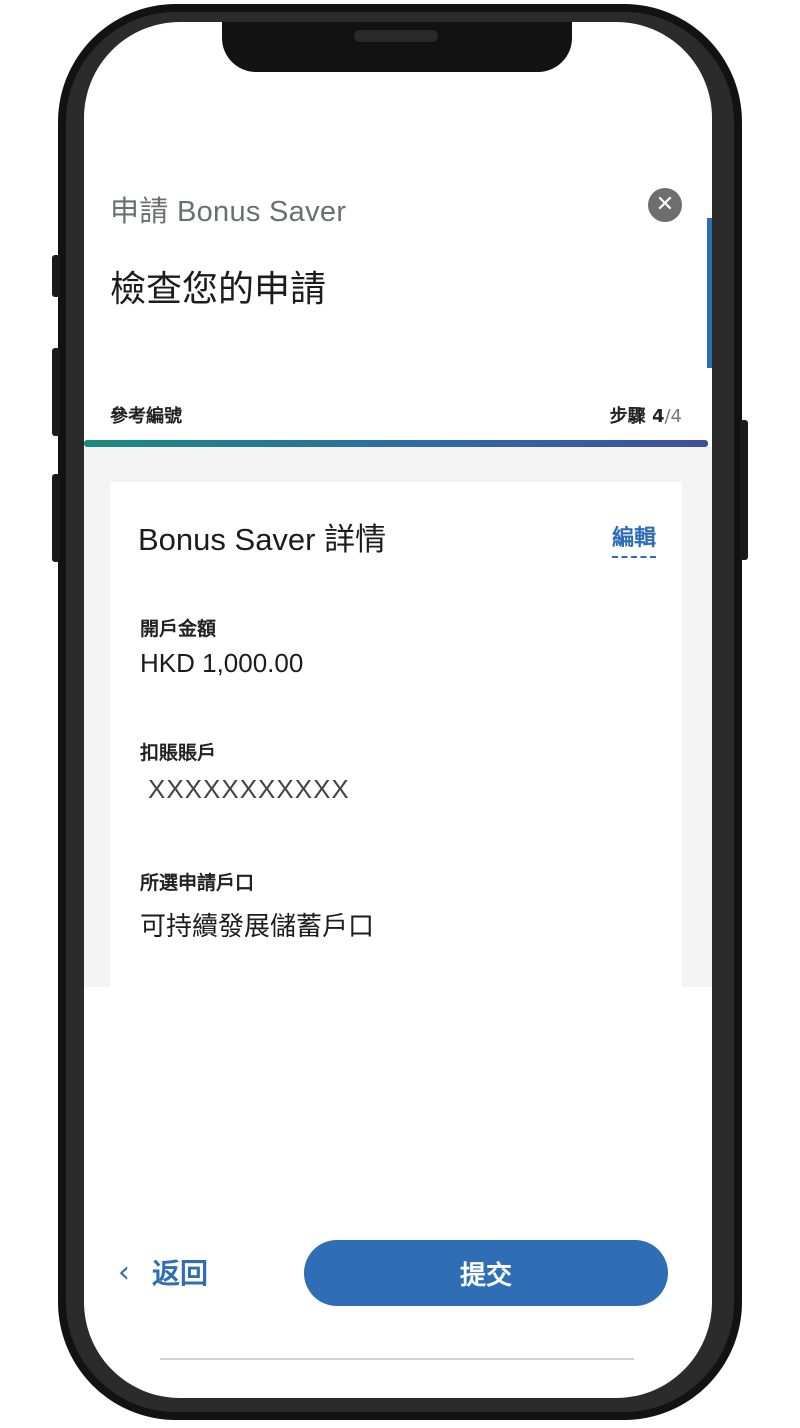 Image resolution: width=800 pixels, height=1428 pixels. I want to click on selected-account-value: 可持續發展儲蓄戶口, so click(257, 926).